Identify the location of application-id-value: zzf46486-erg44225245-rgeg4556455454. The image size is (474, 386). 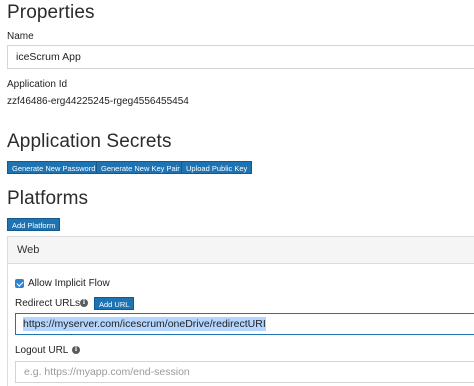
(98, 101).